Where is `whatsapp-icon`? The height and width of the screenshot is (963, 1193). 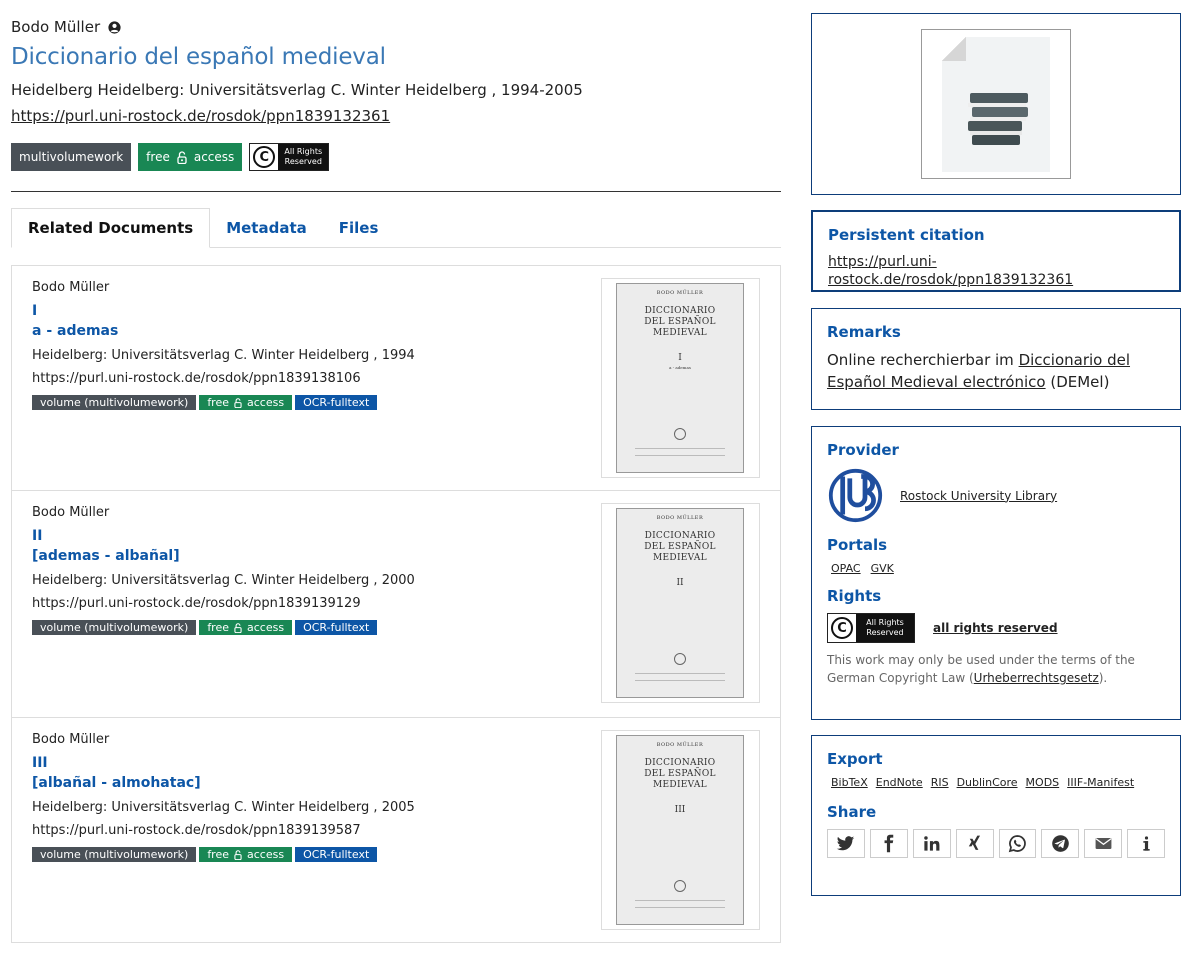 whatsapp-icon is located at coordinates (1017, 844).